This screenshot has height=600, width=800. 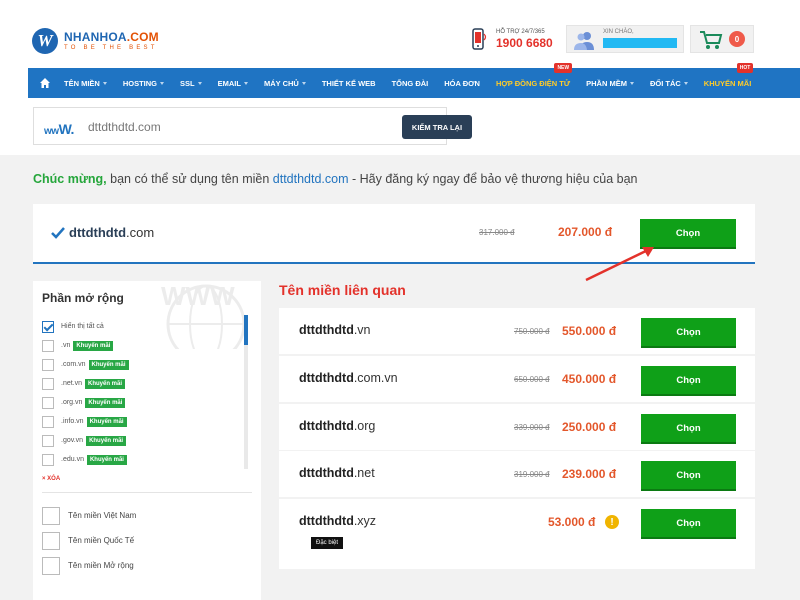 I want to click on user-greeting: XIN CHÀO,, so click(x=618, y=32).